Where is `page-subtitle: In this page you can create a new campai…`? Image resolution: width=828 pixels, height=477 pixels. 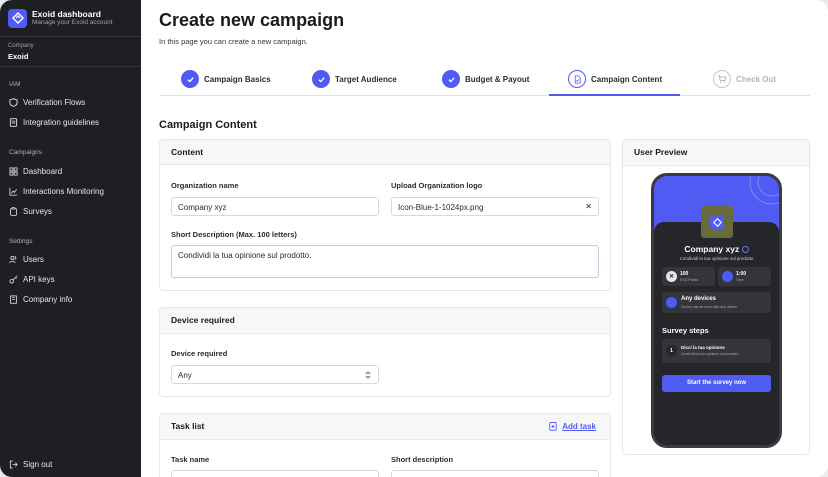
page-subtitle: In this page you can create a new campai… is located at coordinates (233, 41).